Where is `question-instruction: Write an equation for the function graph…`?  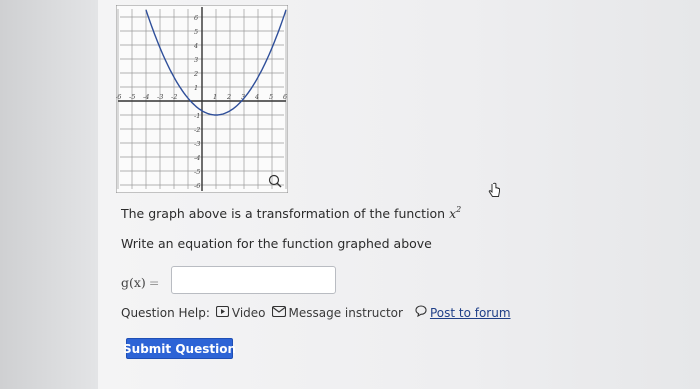
question-instruction: Write an equation for the function graph… is located at coordinates (276, 243).